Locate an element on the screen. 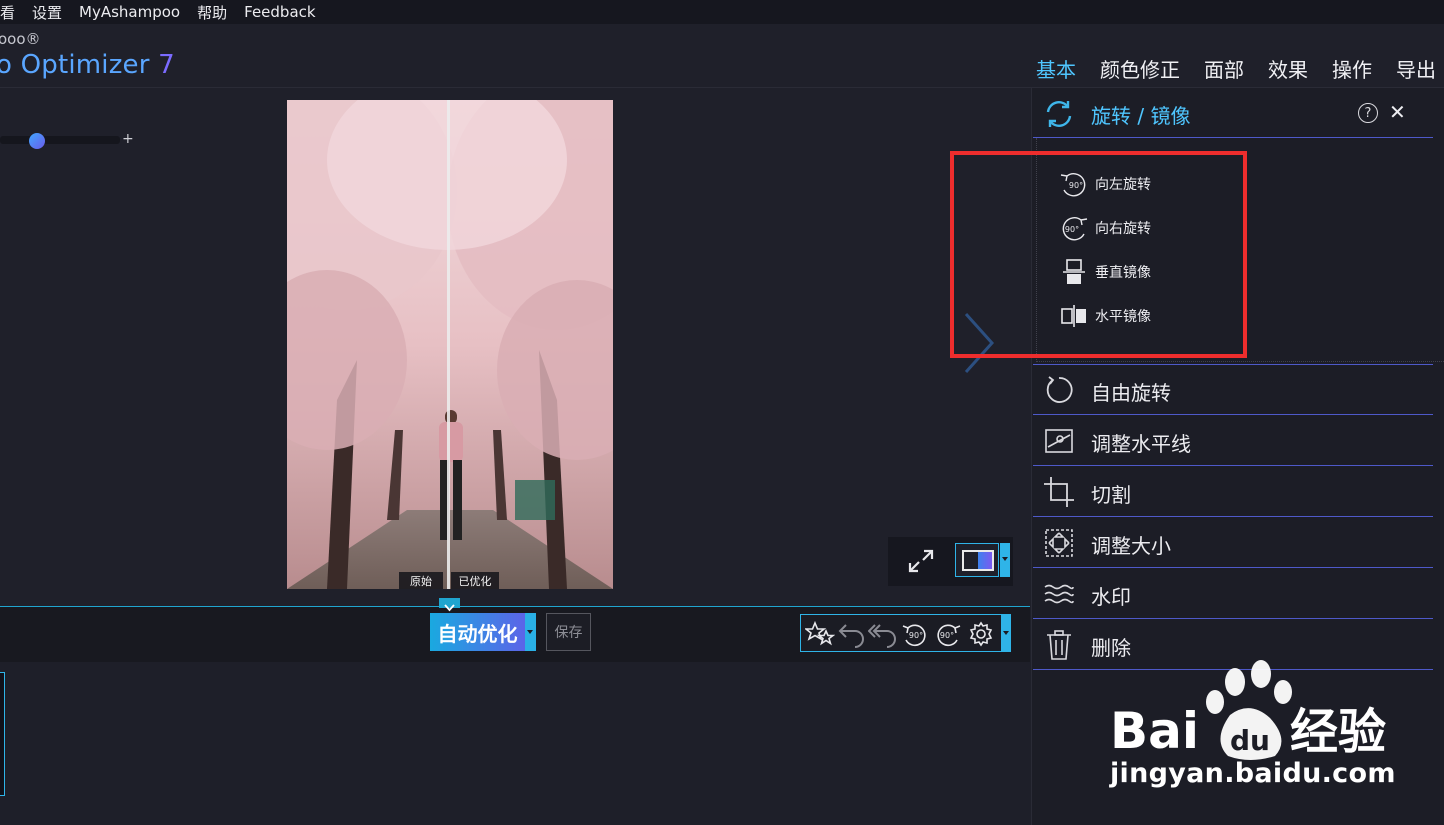  filmstrip-thumbnail is located at coordinates (2, 734).